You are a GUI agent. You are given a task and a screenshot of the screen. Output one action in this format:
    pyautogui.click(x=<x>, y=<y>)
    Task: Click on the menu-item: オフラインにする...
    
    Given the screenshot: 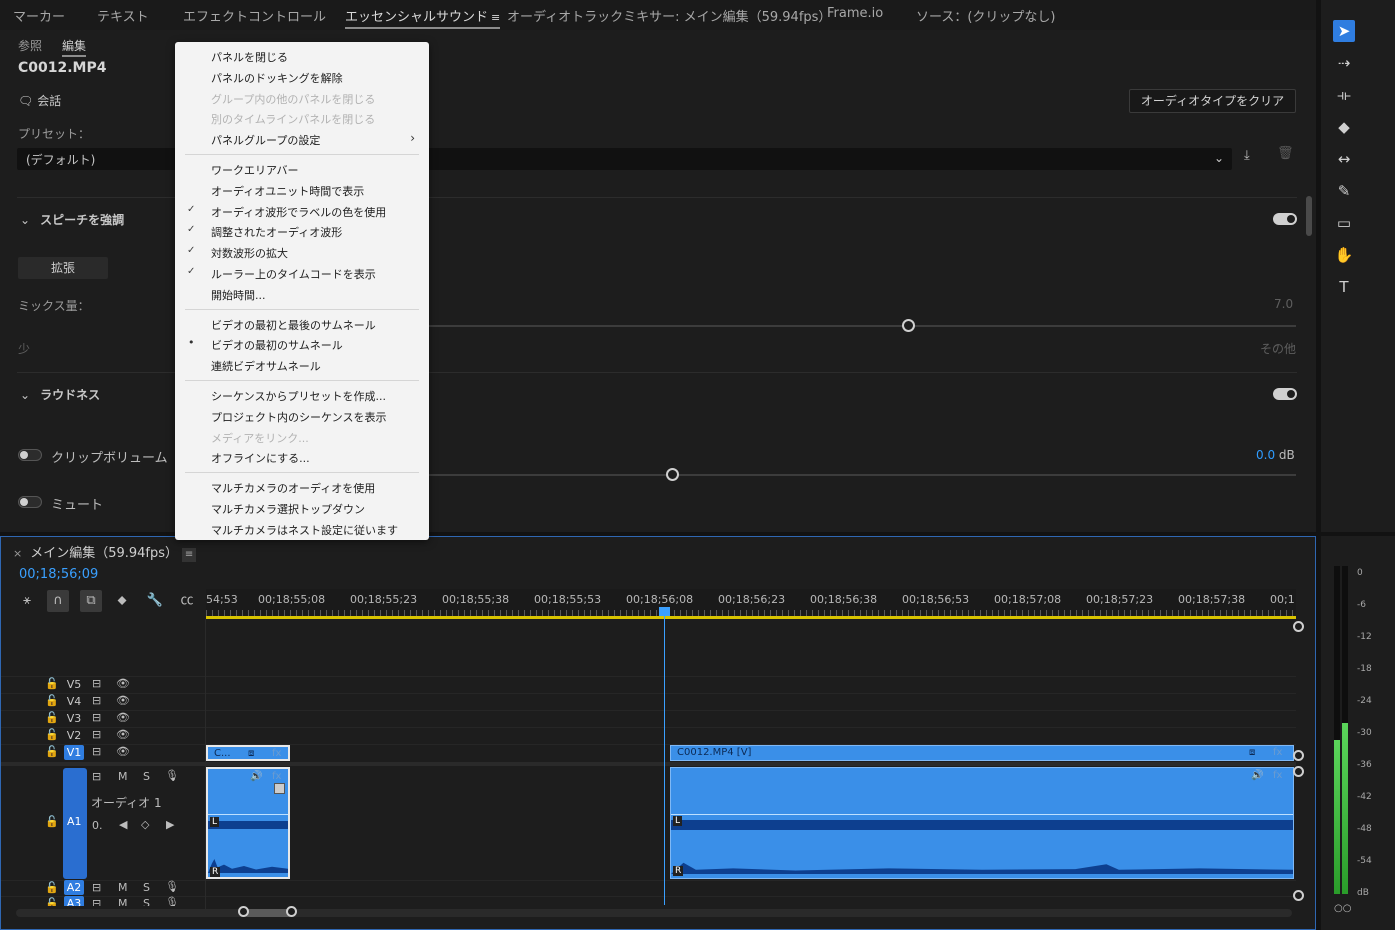 What is the action you would take?
    pyautogui.click(x=302, y=457)
    